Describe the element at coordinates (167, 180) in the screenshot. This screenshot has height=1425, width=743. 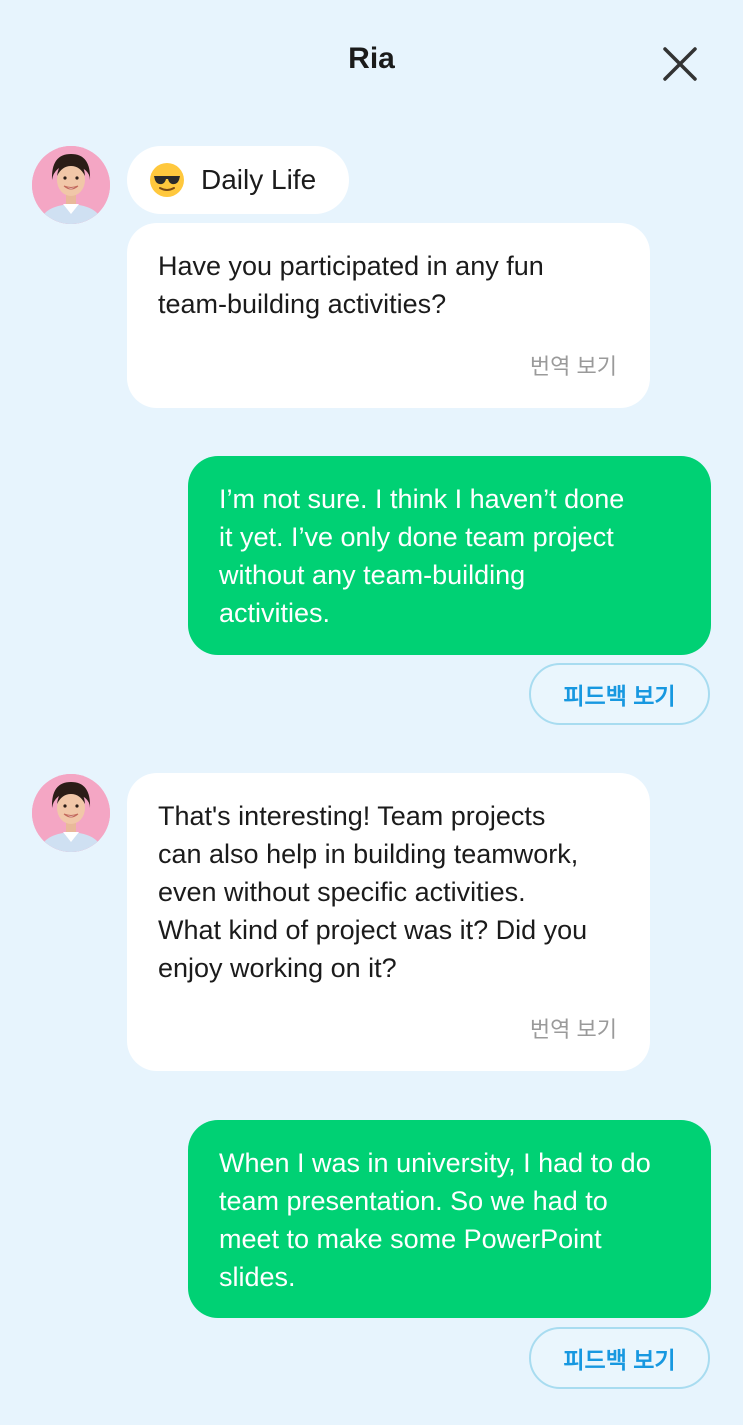
I see `sunglasses-emoji-icon` at that location.